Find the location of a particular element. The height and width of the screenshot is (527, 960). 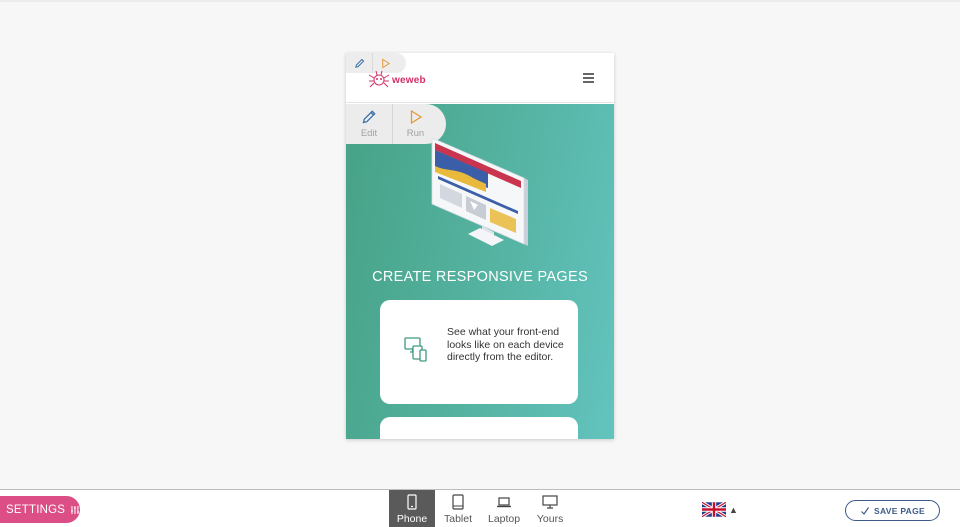

save-page-button: SAVE PAGE is located at coordinates (892, 510).